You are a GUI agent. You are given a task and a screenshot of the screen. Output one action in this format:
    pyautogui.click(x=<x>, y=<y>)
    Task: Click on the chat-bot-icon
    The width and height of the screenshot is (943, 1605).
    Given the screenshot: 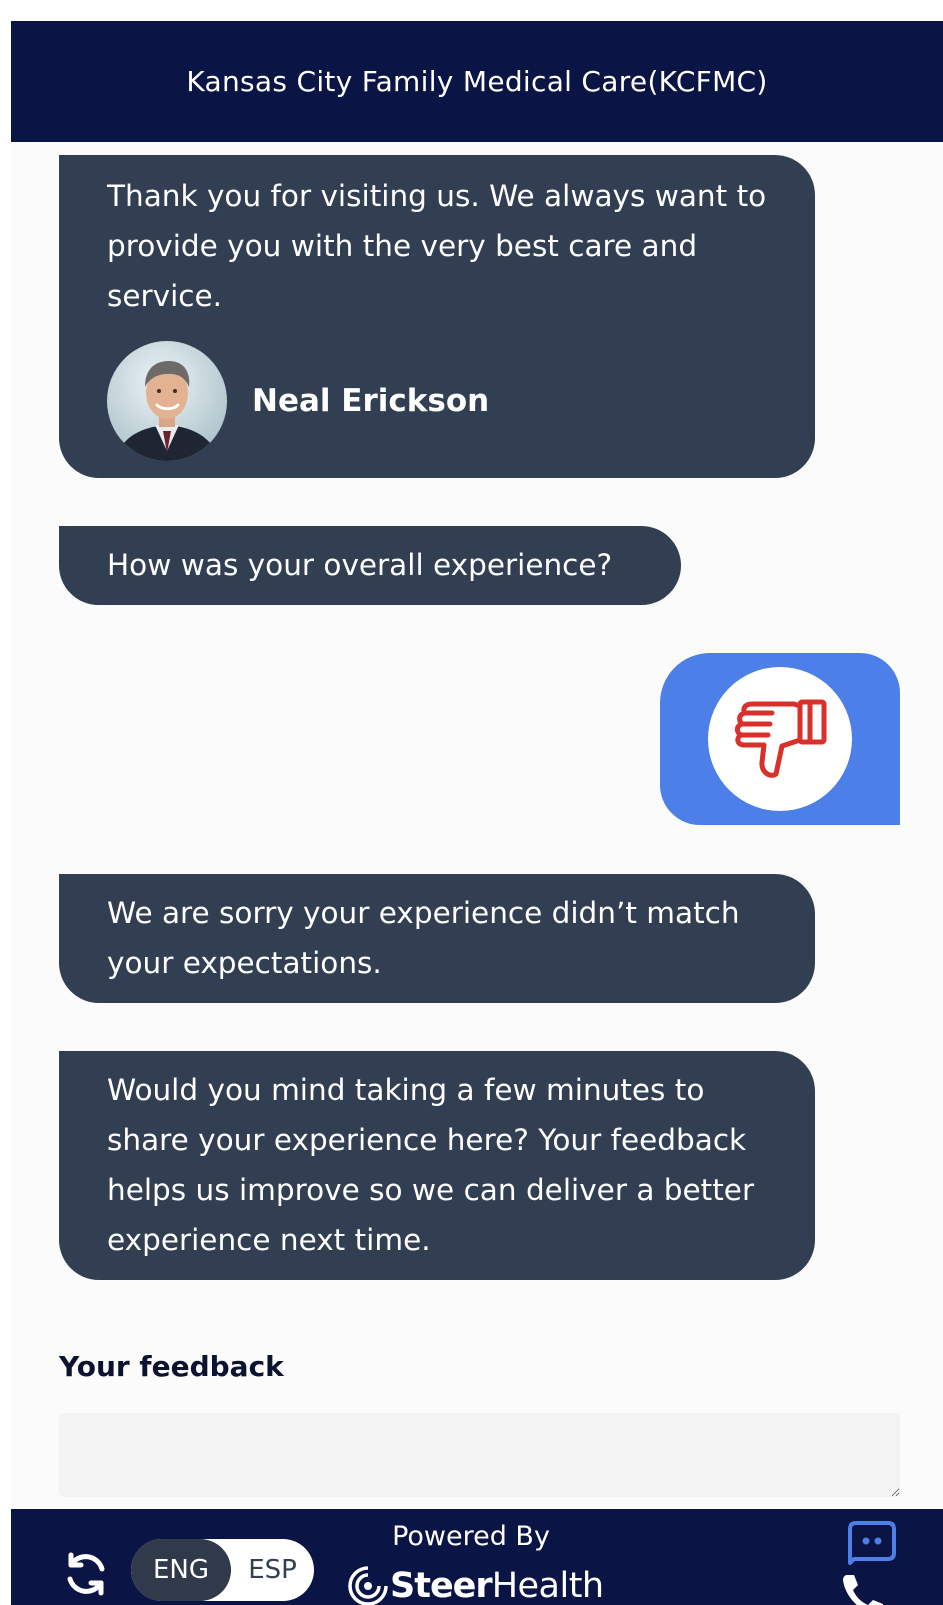 What is the action you would take?
    pyautogui.click(x=872, y=1542)
    